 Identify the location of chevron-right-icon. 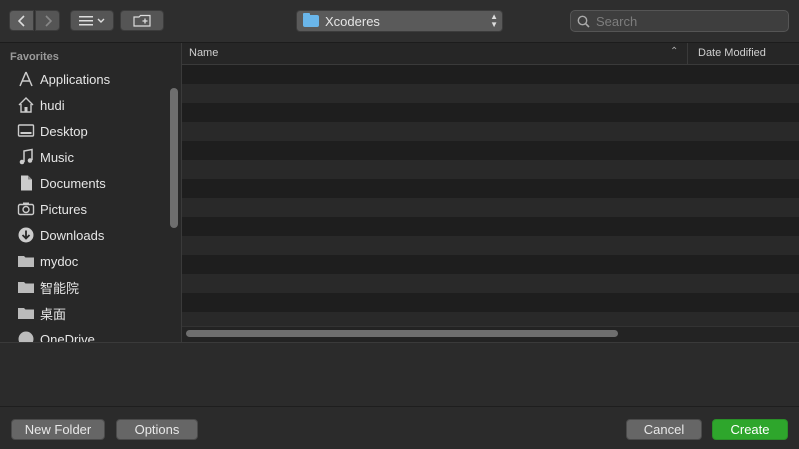
(48, 20).